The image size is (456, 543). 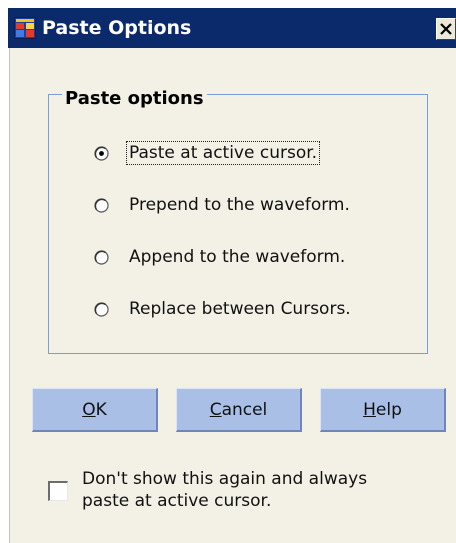 I want to click on radio-replace-between-cursors: Replace between Cursors., so click(x=223, y=309).